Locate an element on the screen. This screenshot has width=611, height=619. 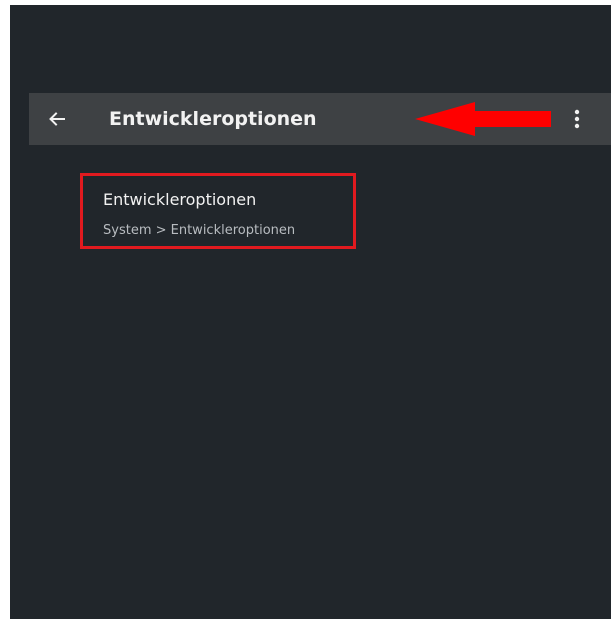
more-vertical-icon is located at coordinates (577, 119).